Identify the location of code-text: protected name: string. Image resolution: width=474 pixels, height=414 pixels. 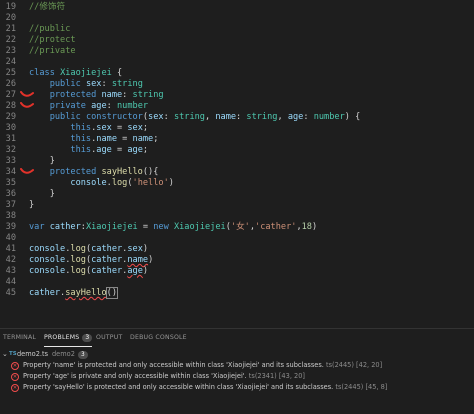
(106, 95).